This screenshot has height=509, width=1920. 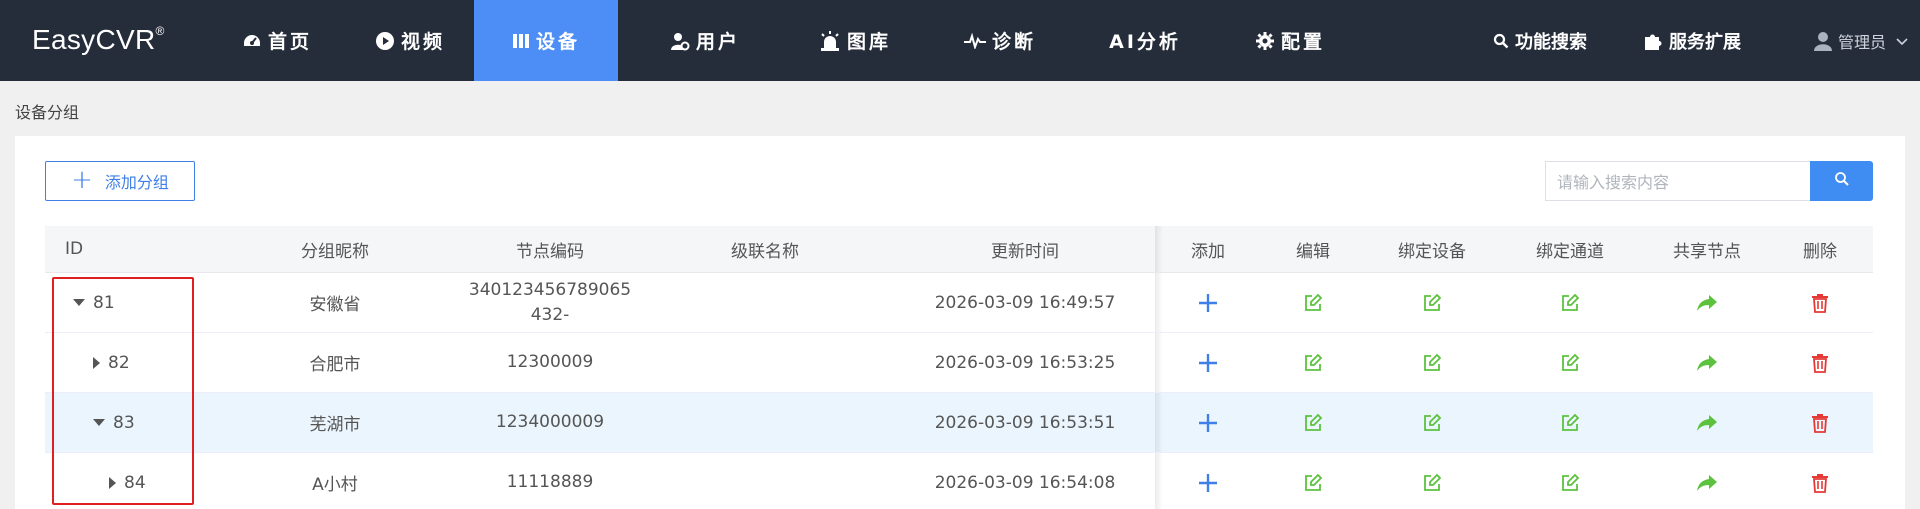 What do you see at coordinates (1290, 40) in the screenshot?
I see `nav-config: 配置` at bounding box center [1290, 40].